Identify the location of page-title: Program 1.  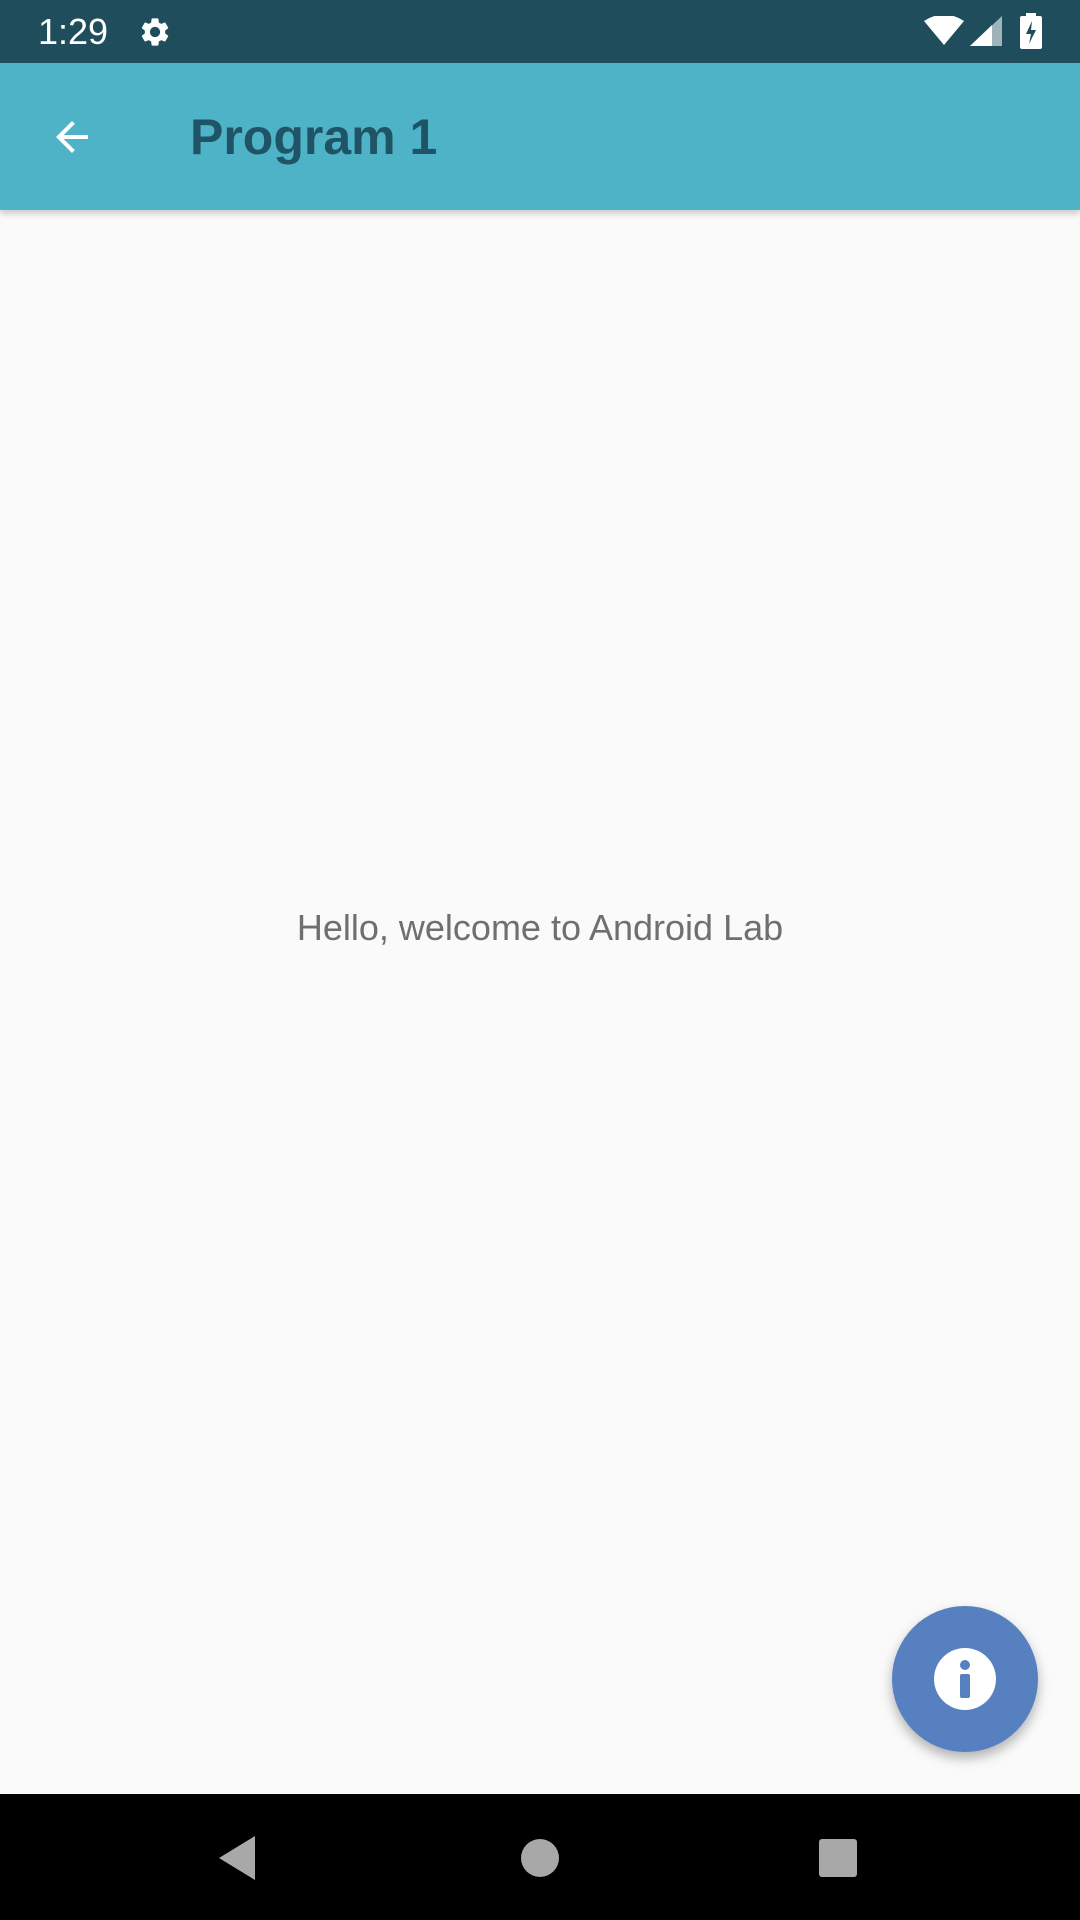
(314, 137).